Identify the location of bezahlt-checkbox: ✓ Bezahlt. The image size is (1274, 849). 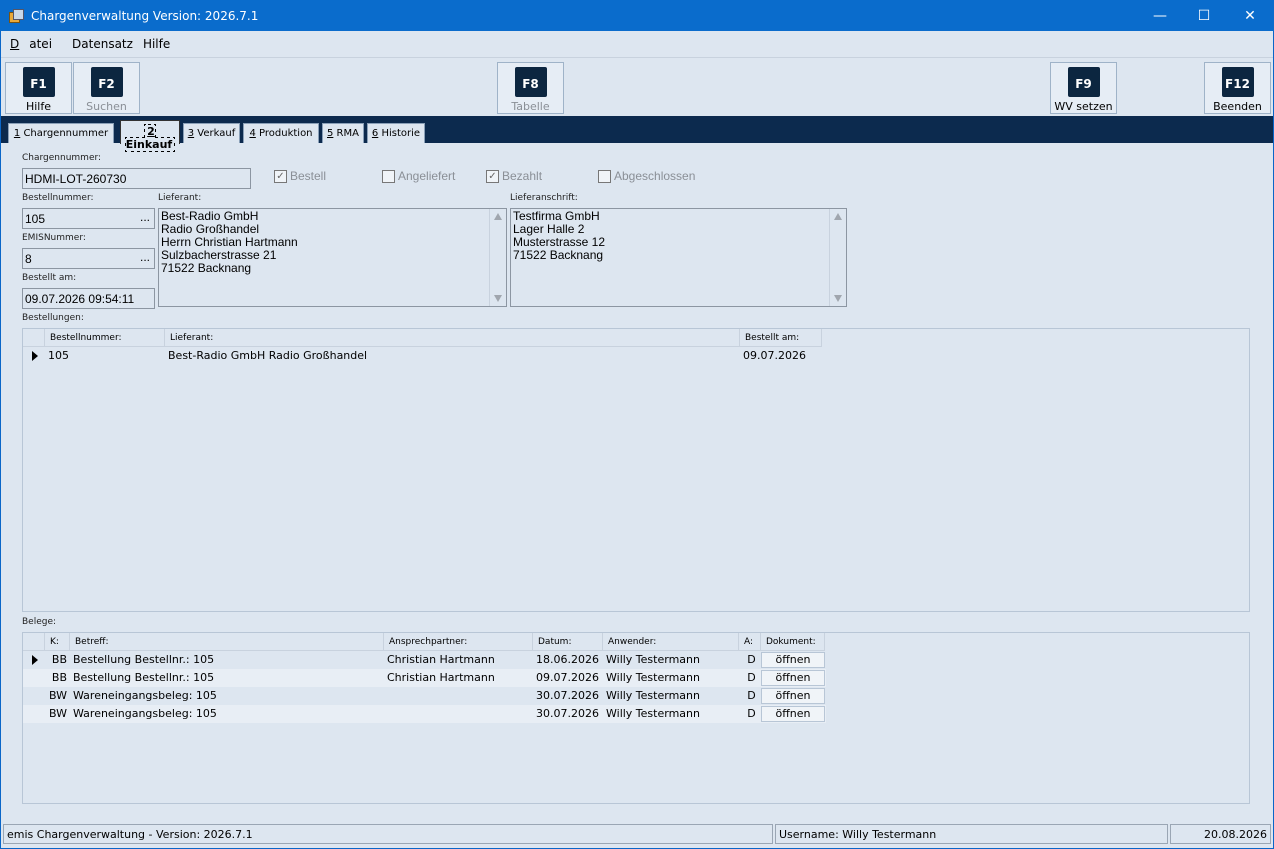
(514, 176).